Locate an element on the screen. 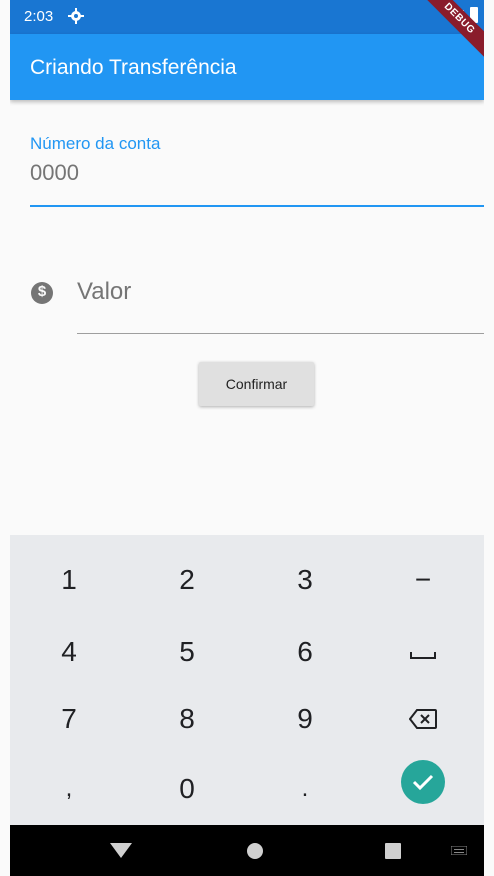  status-time: 2:03 is located at coordinates (39, 16).